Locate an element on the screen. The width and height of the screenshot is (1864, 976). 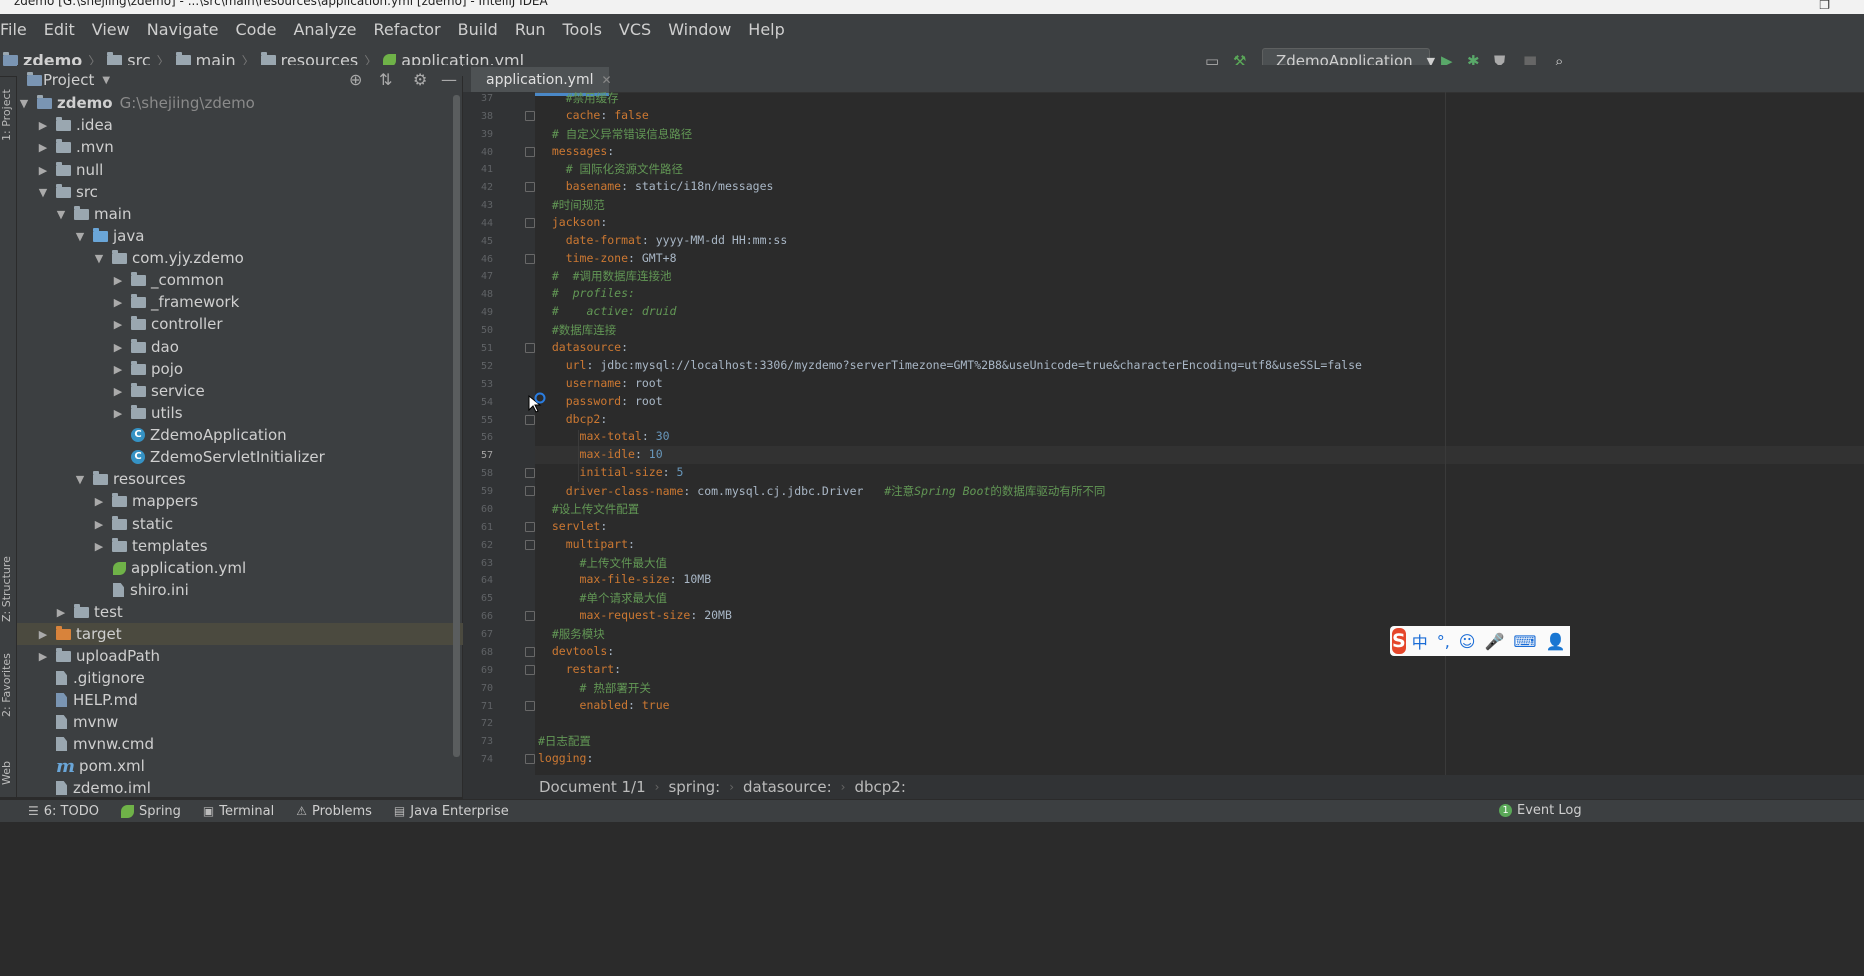
project-view-select: Project is located at coordinates (68, 80).